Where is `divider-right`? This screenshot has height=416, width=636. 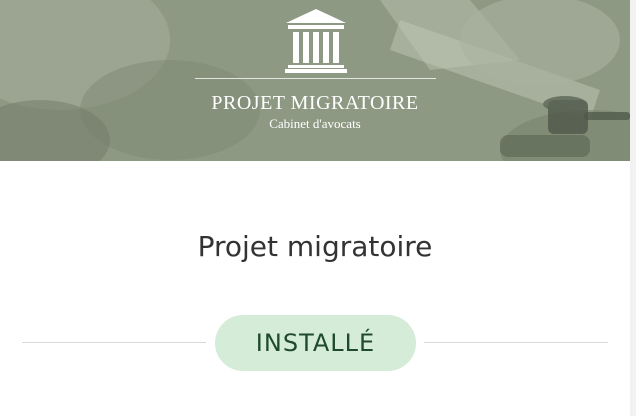 divider-right is located at coordinates (516, 342).